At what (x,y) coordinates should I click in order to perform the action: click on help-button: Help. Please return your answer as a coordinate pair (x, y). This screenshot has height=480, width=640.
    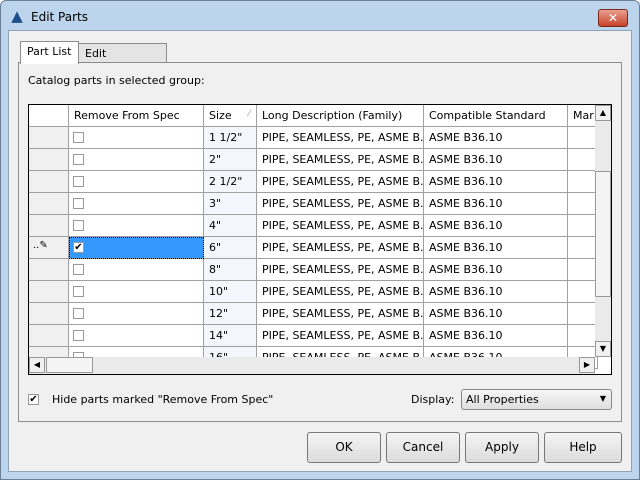
    Looking at the image, I should click on (583, 447).